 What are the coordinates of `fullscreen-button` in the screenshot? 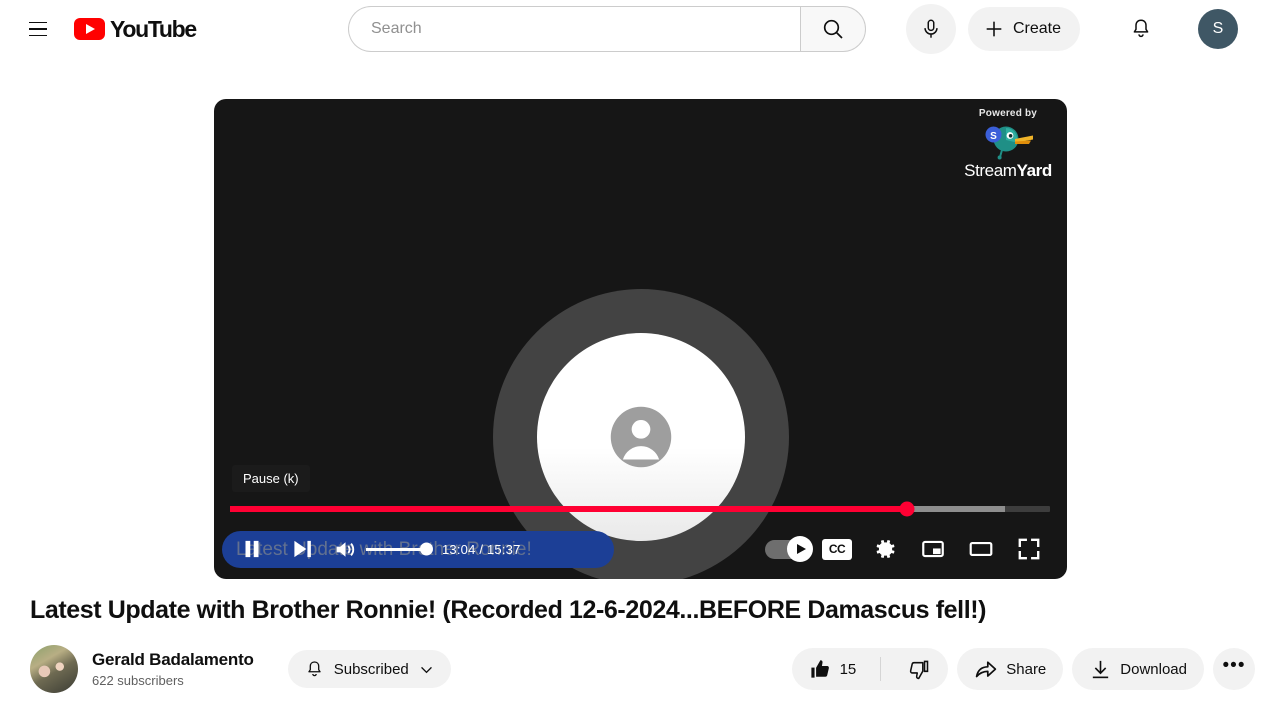 It's located at (1029, 549).